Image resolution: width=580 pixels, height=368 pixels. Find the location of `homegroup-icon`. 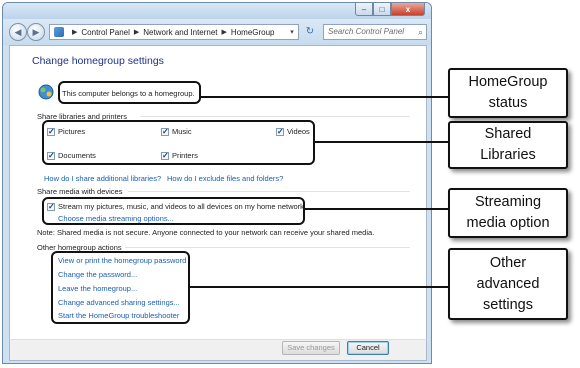

homegroup-icon is located at coordinates (46, 92).